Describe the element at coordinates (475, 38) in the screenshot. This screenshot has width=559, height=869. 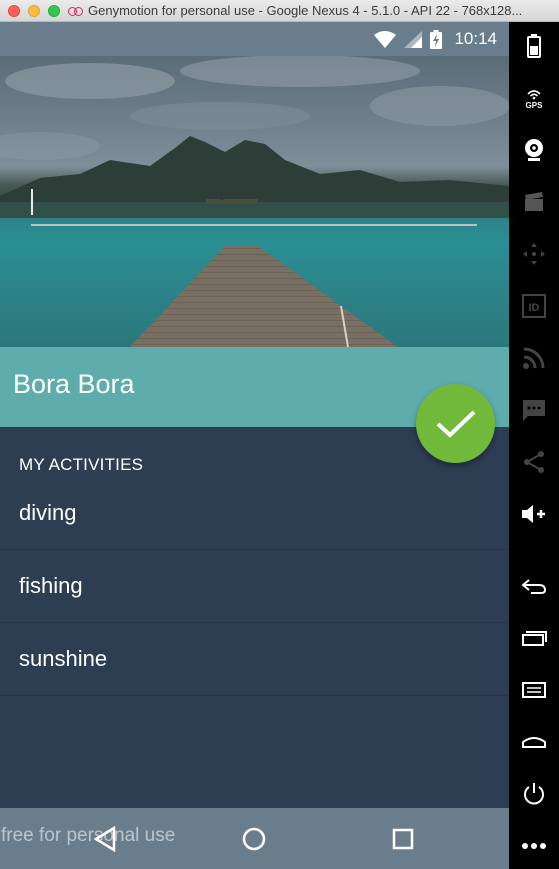
I see `status-clock: 10:14` at that location.